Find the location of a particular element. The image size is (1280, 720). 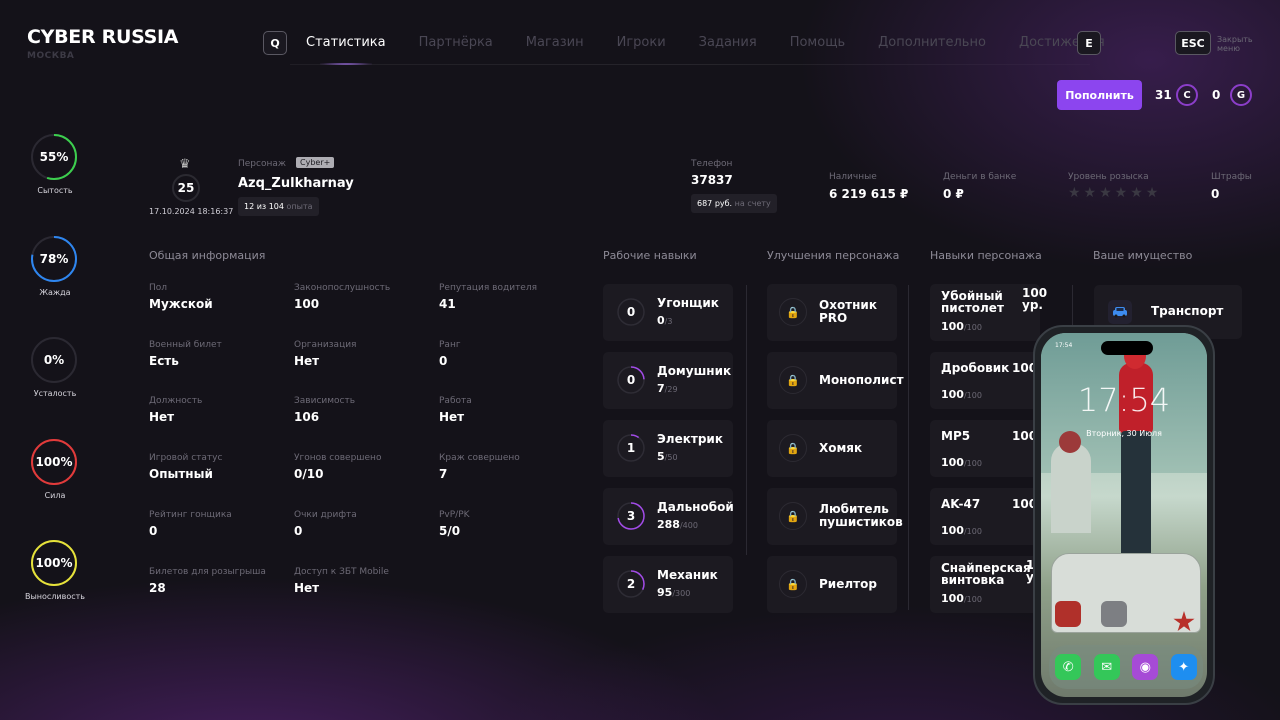

weapon-skill-card: Дробовик 100 100/100 is located at coordinates (985, 380).